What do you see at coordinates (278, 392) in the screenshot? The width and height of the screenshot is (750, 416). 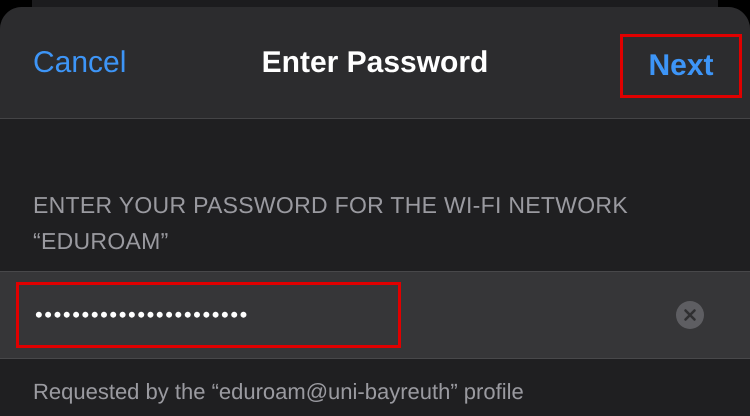 I see `footer-text: Requested by the “eduroam@uni-bayreuth” profile` at bounding box center [278, 392].